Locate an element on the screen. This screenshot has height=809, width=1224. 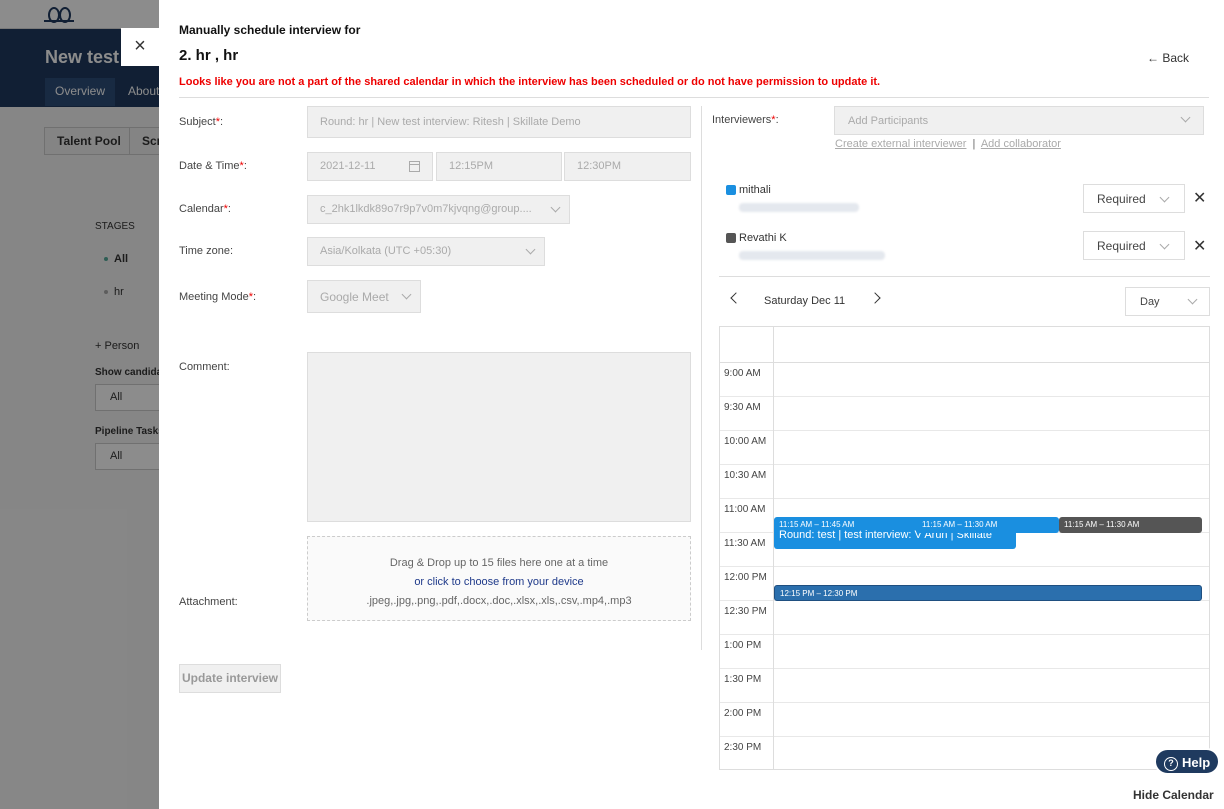
choose-file-link: or click to choose from your device is located at coordinates (499, 582).